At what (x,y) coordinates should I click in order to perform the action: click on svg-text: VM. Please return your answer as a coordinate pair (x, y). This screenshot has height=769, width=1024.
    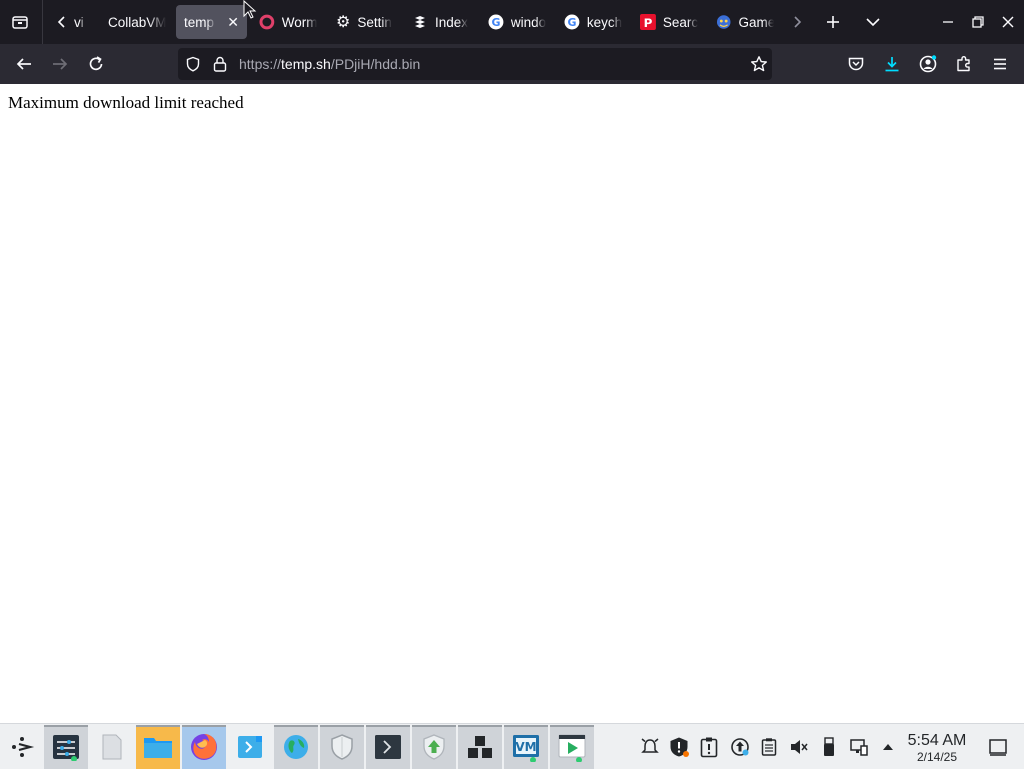
    Looking at the image, I should click on (525, 747).